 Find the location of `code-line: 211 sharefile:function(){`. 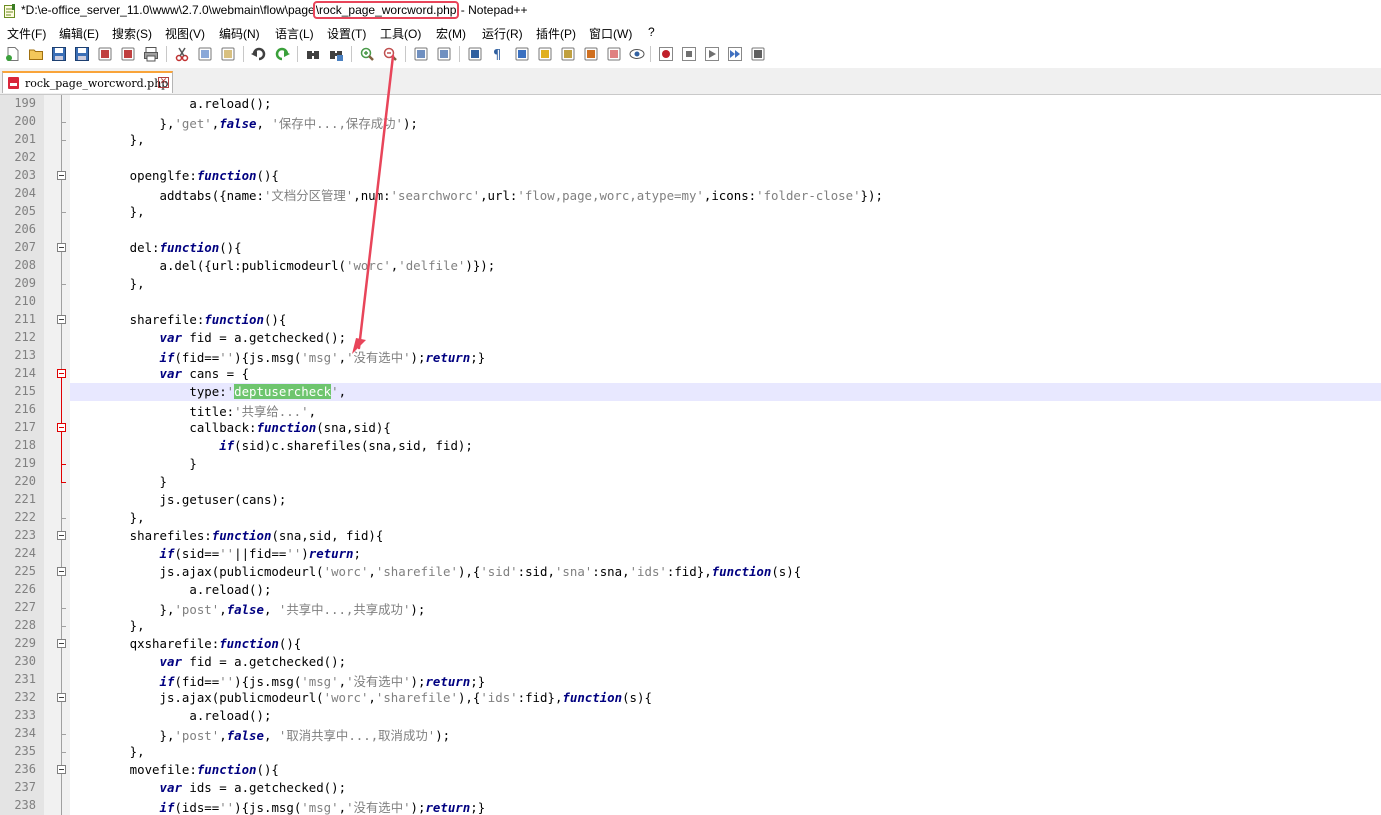

code-line: 211 sharefile:function(){ is located at coordinates (690, 320).